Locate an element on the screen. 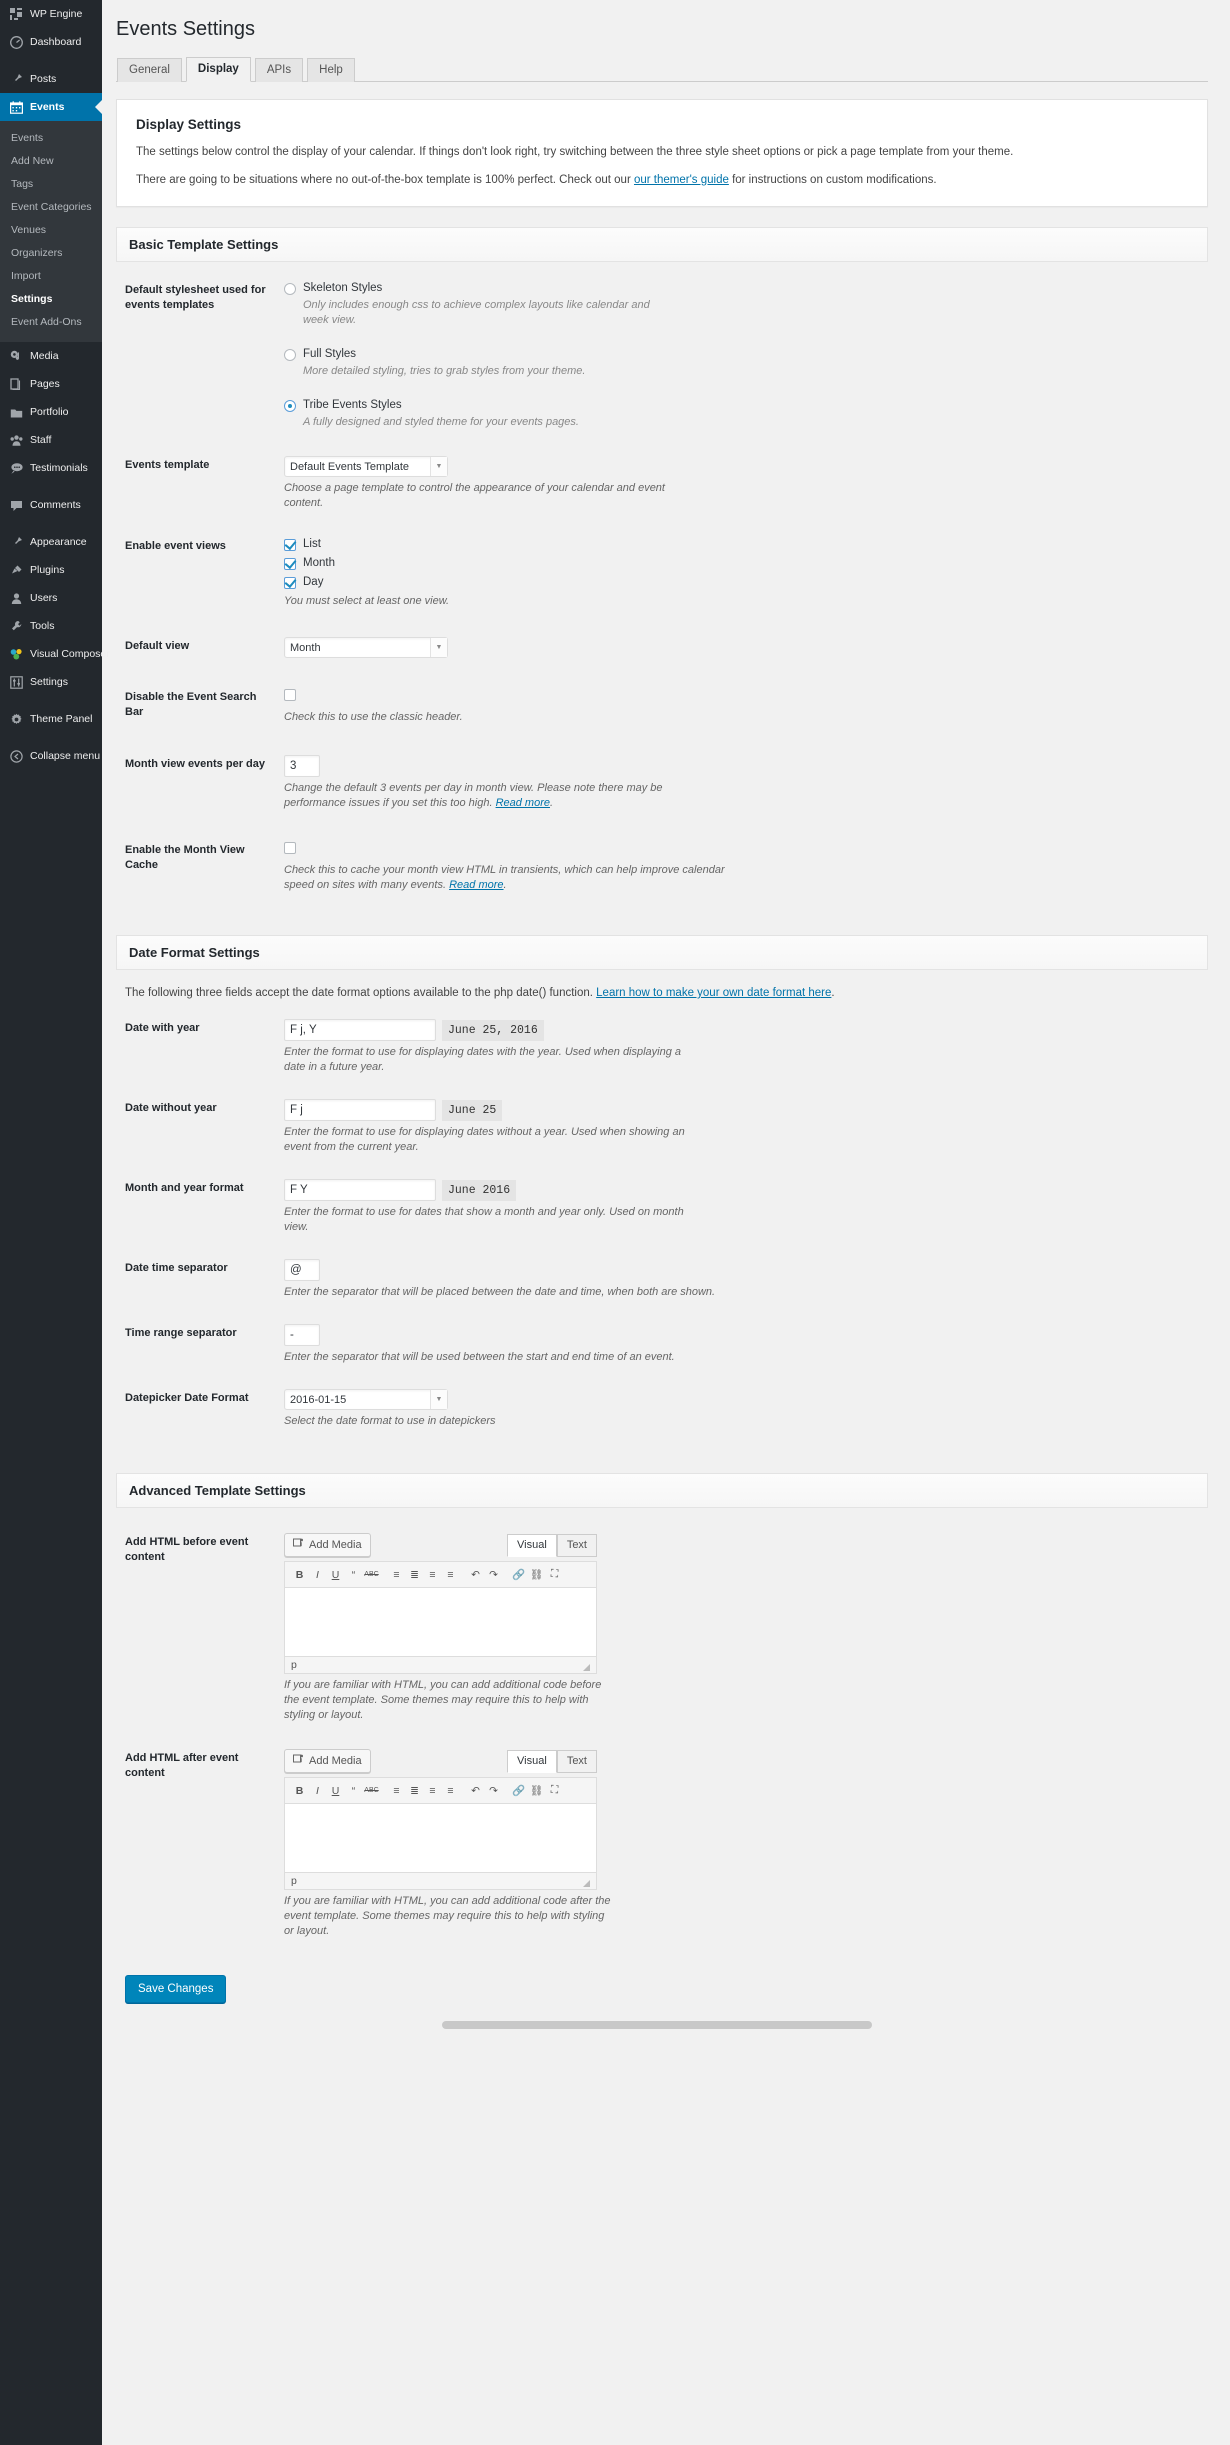 Image resolution: width=1230 pixels, height=2445 pixels. default-view-select: Month ▼ is located at coordinates (366, 647).